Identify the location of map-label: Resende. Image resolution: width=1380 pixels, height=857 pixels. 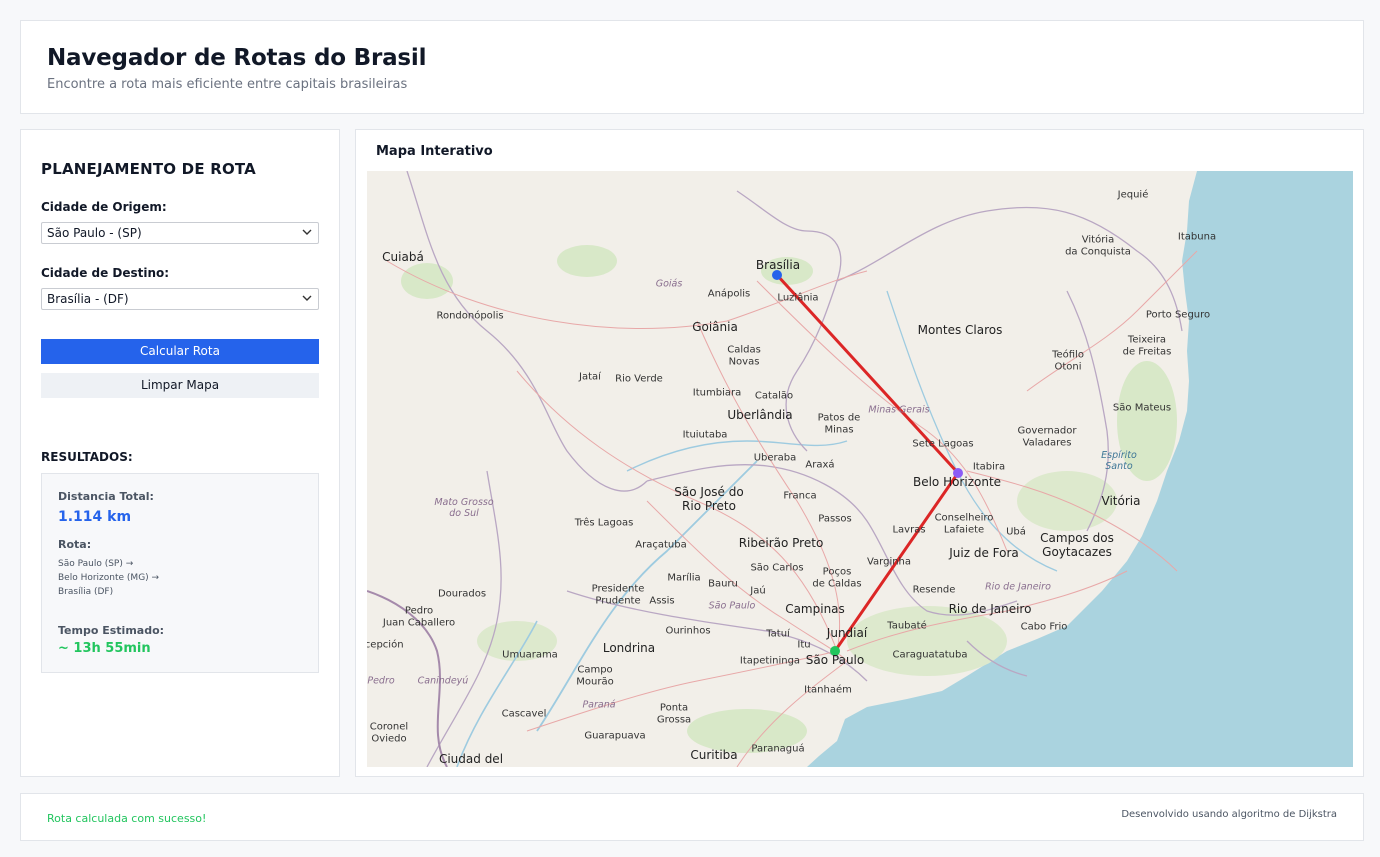
(934, 590).